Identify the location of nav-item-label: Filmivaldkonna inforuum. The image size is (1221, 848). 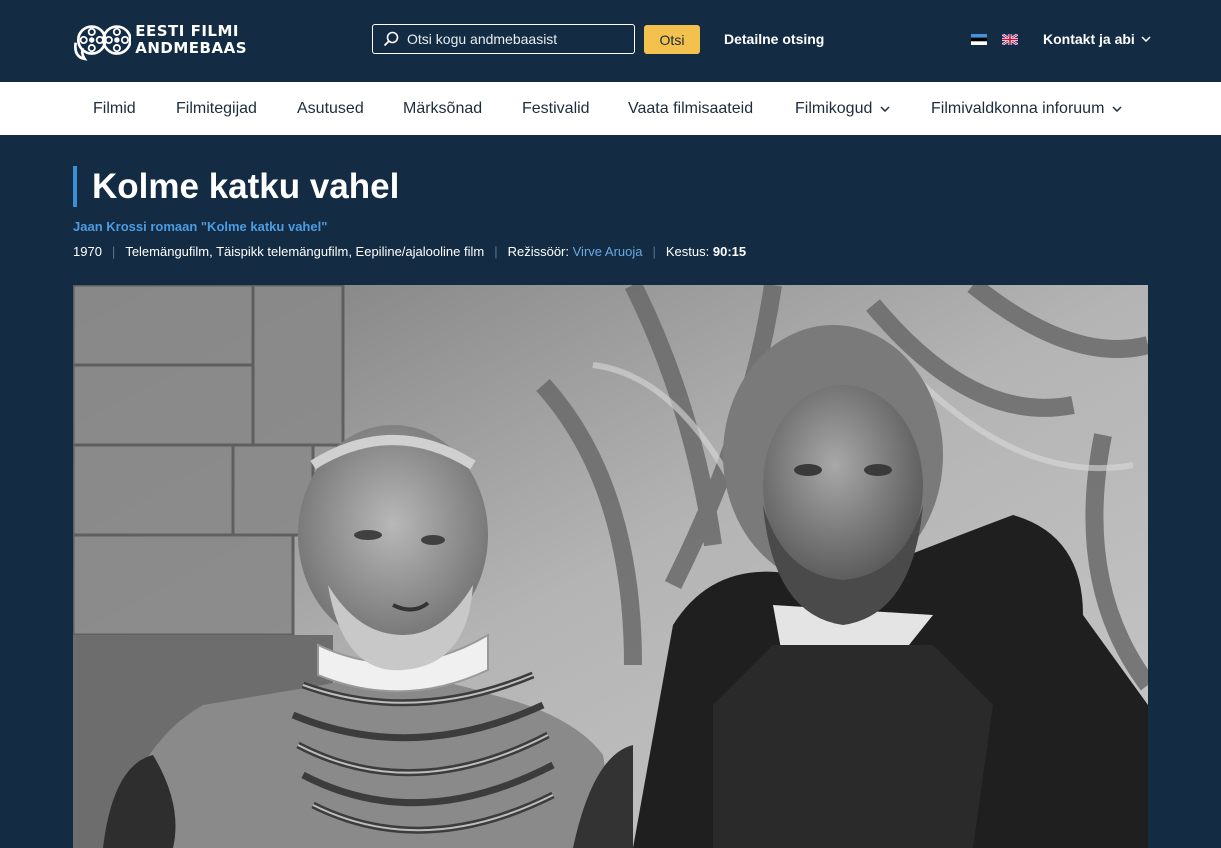
(1018, 108).